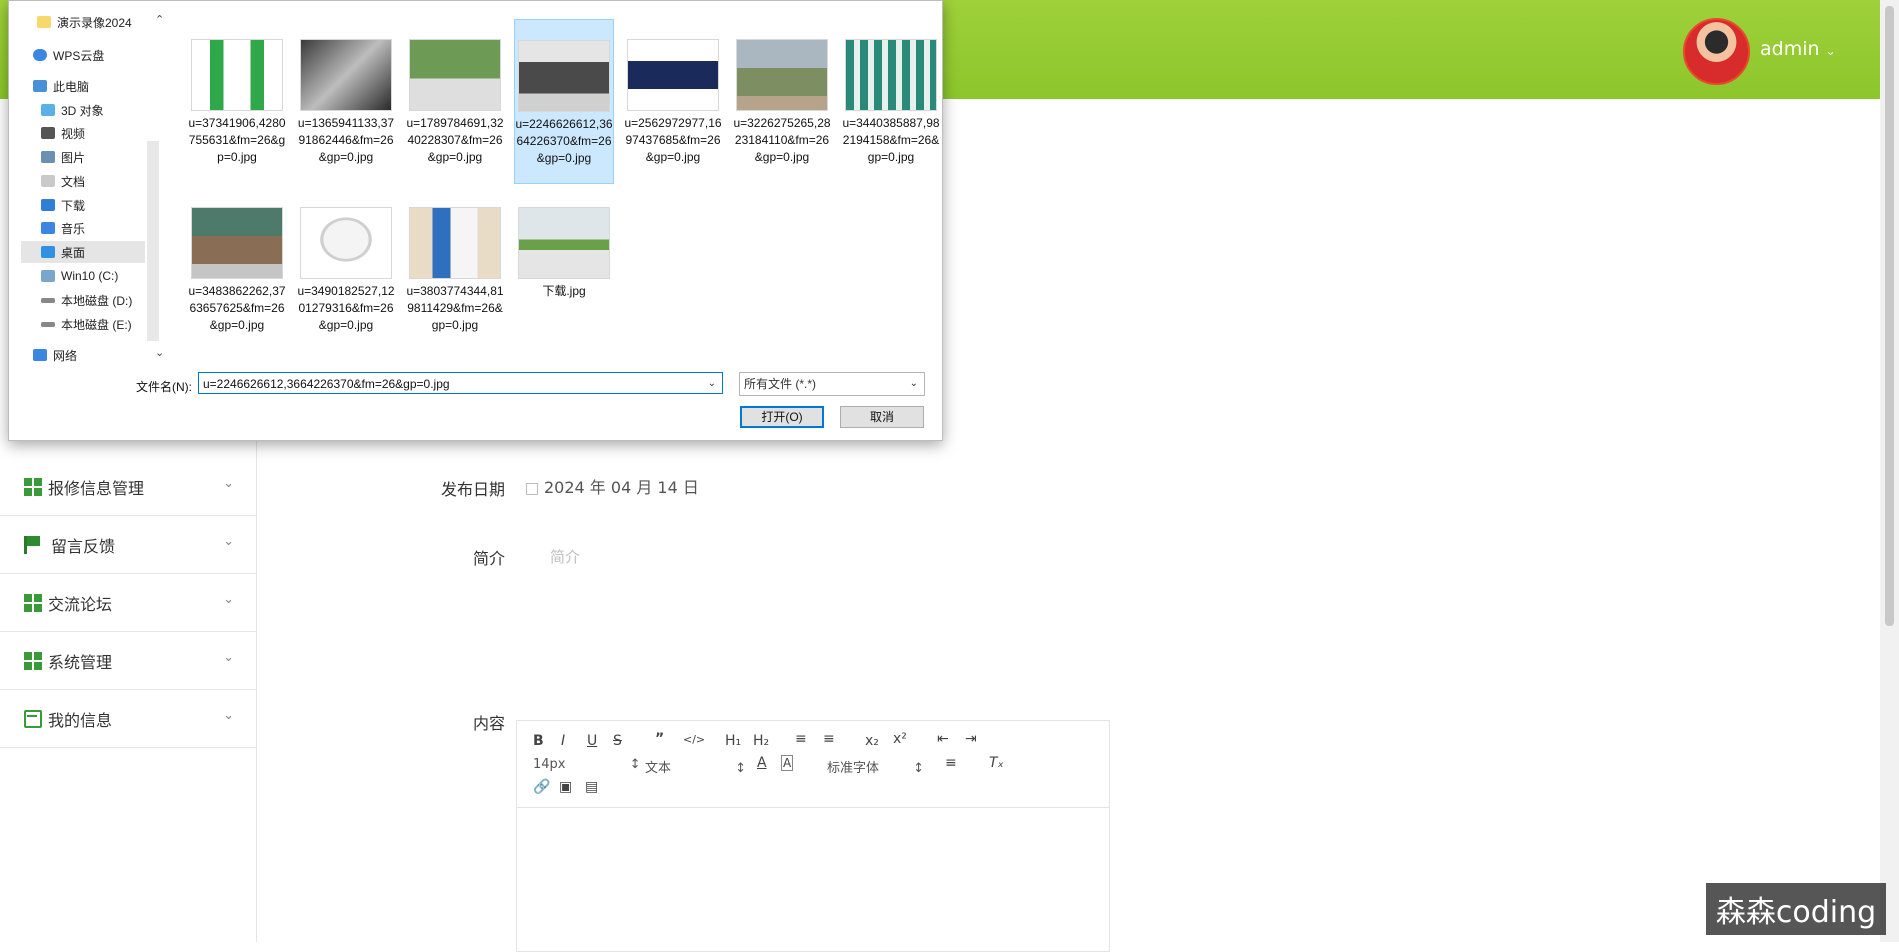  Describe the element at coordinates (801, 739) in the screenshot. I see `ordered-list-icon: ≡` at that location.